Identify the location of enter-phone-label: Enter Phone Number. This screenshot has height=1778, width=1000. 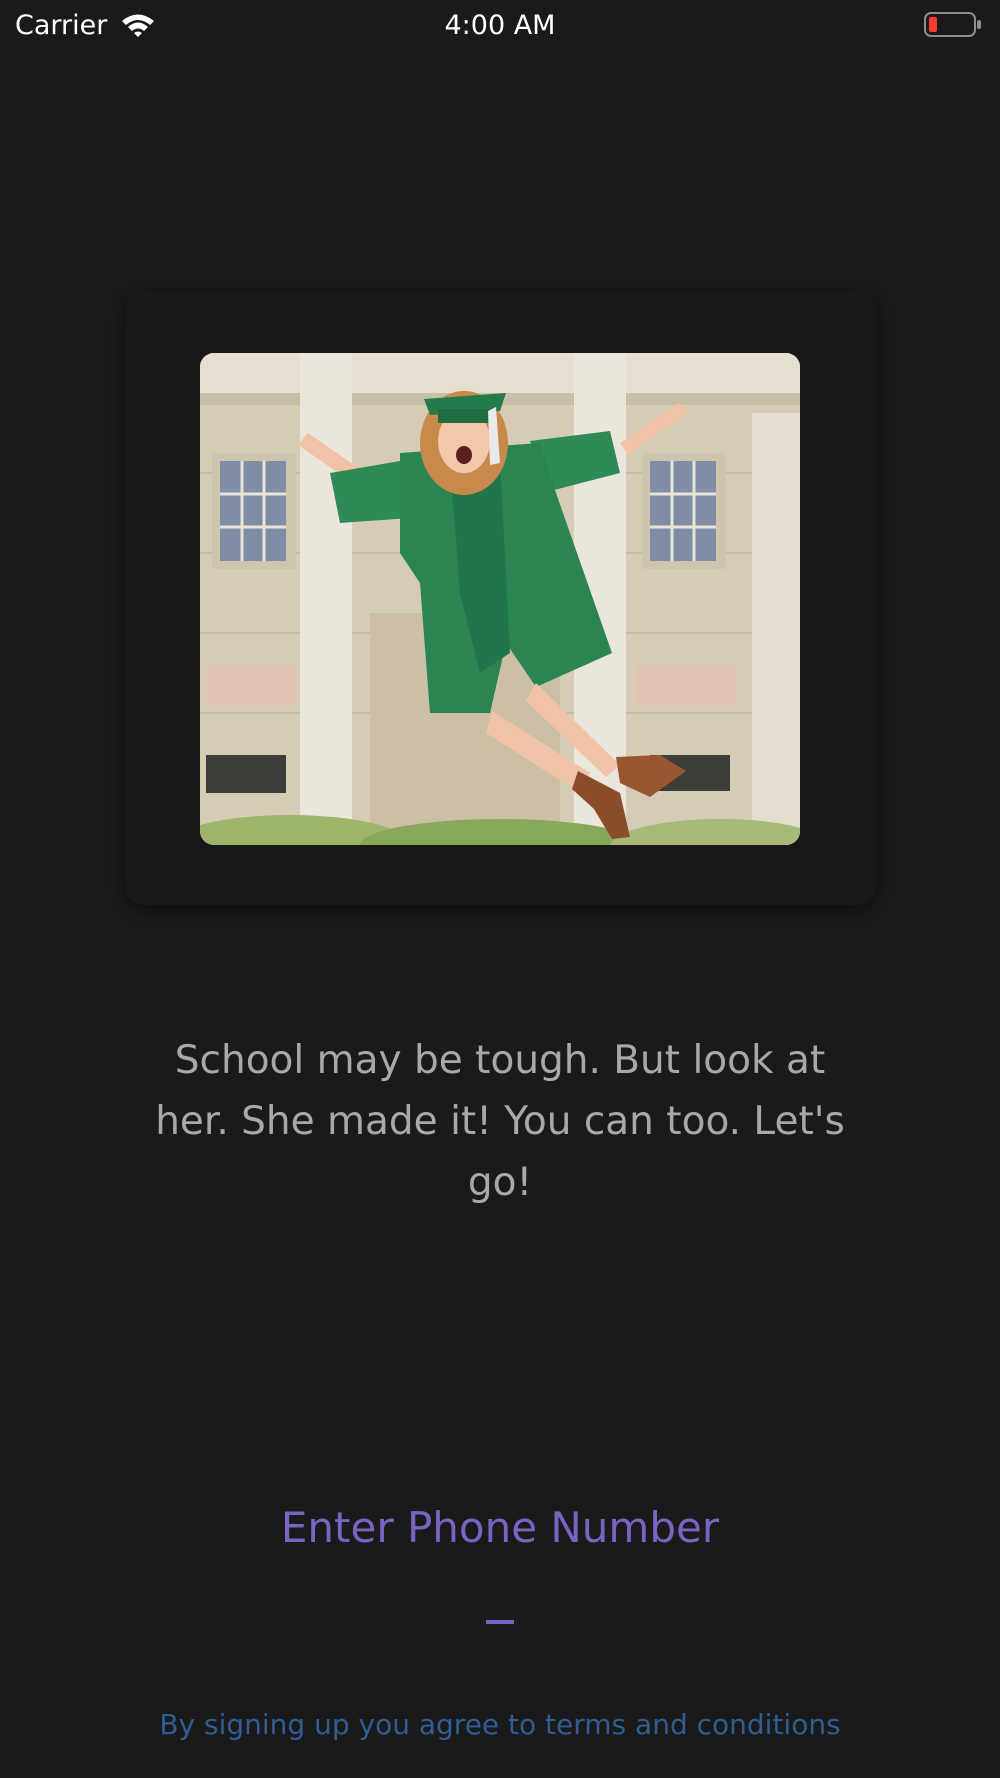
(500, 1528).